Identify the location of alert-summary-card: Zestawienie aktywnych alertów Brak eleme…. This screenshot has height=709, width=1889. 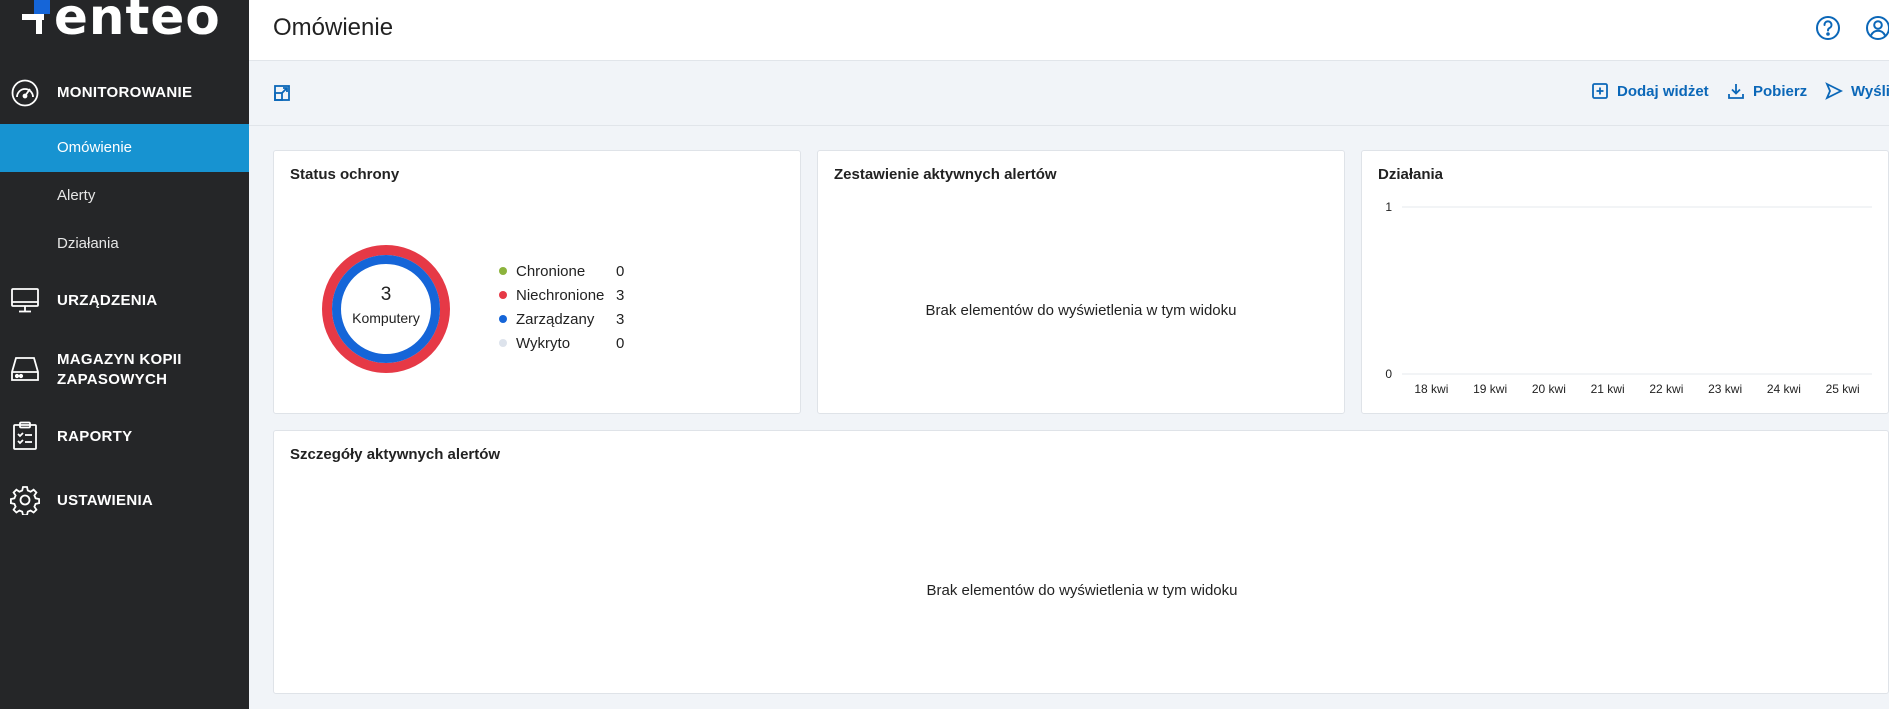
(1081, 282).